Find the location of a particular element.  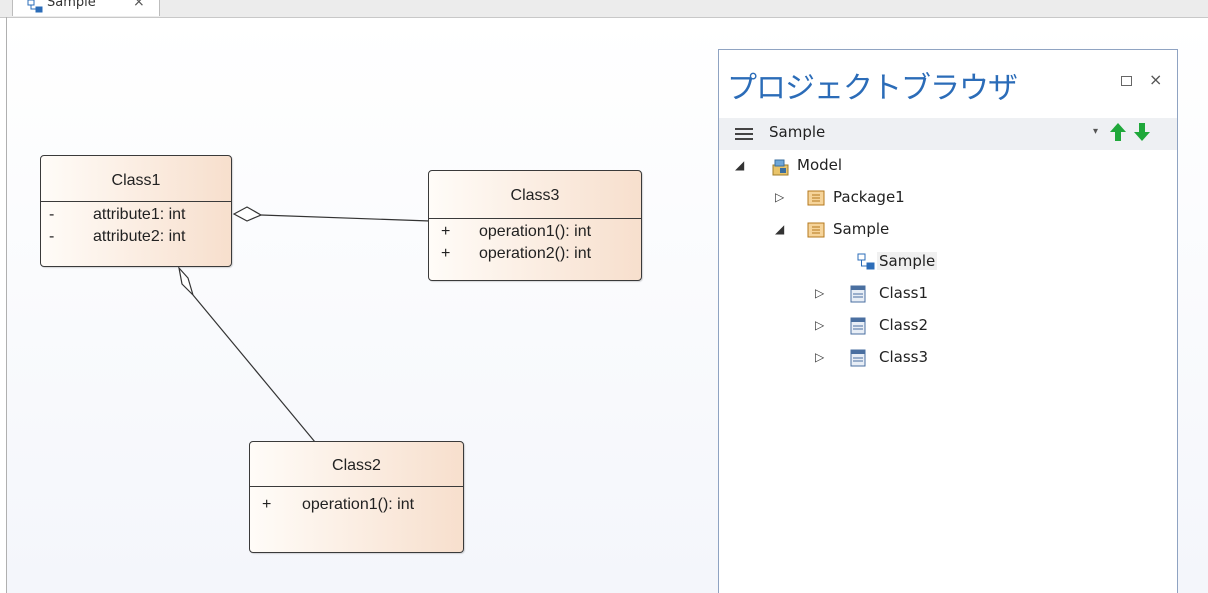

model-root-icon is located at coordinates (780, 166).